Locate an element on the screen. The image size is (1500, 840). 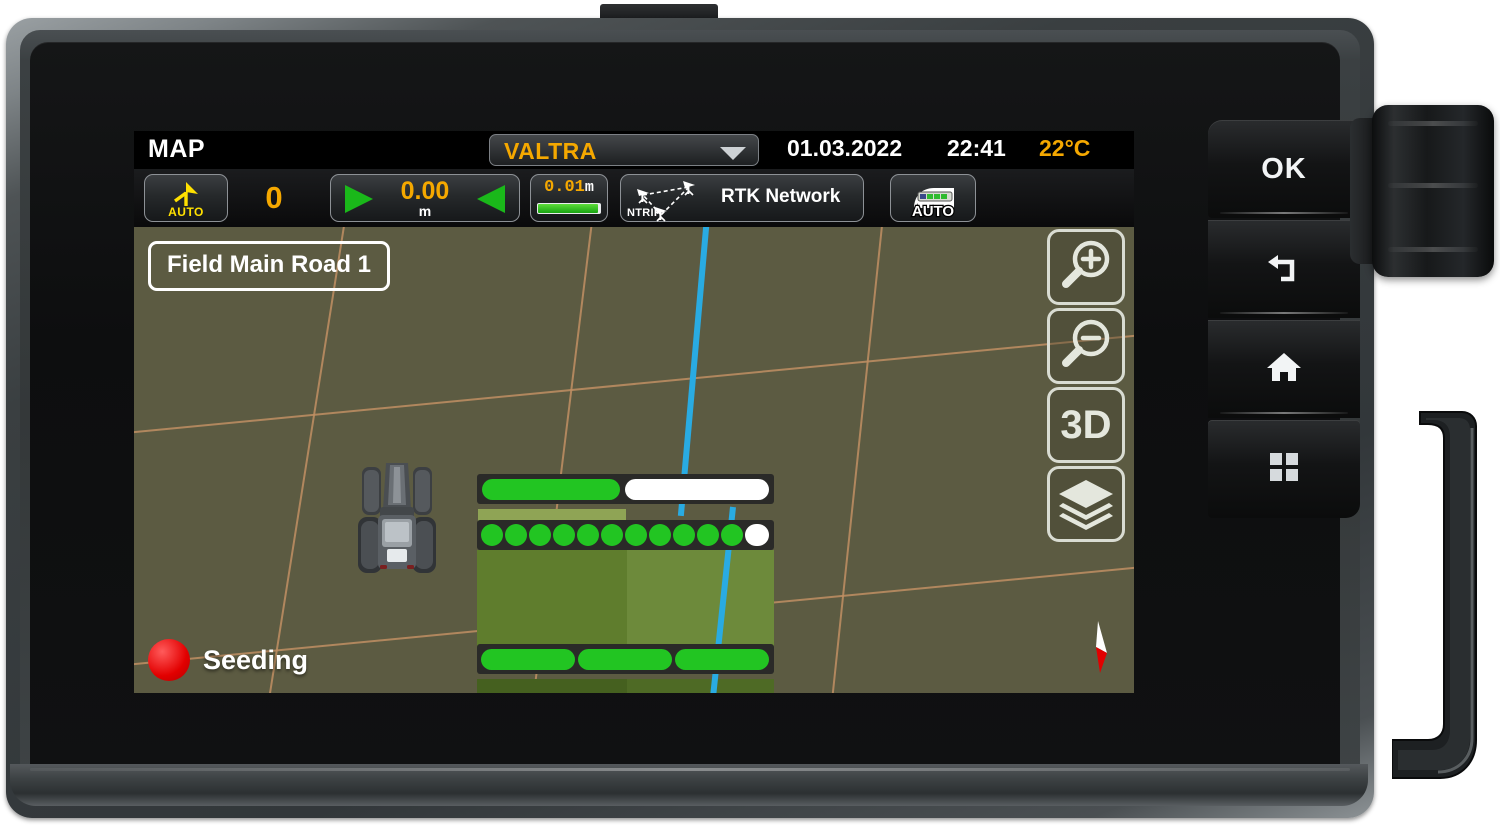
correction-source-button: NTRIP RTK Network is located at coordinates (742, 198).